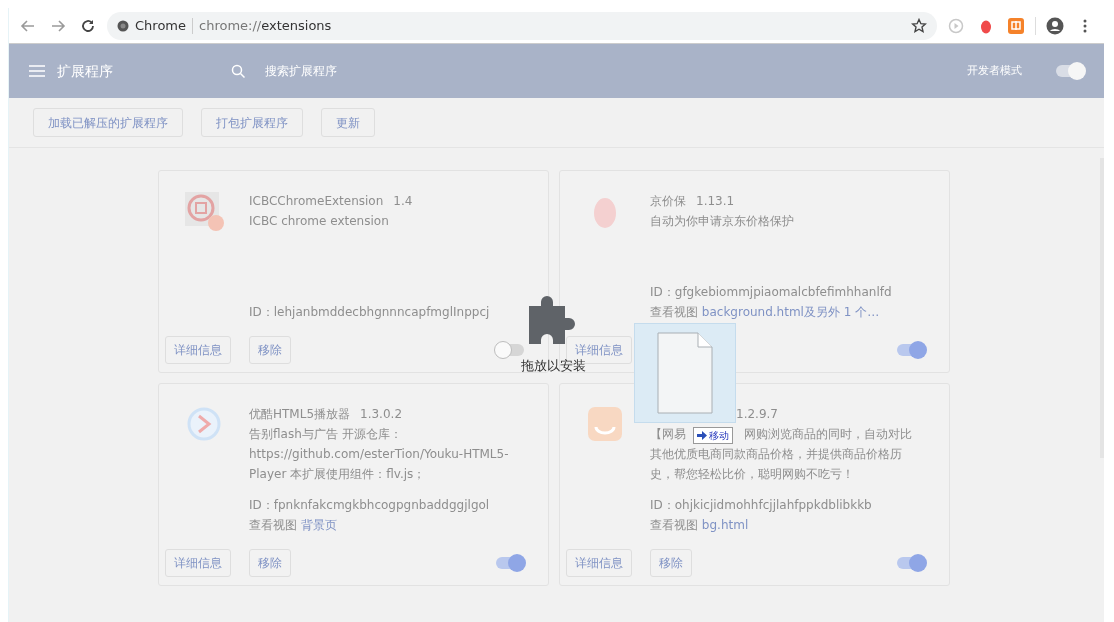  What do you see at coordinates (88, 25) in the screenshot?
I see `reload-icon` at bounding box center [88, 25].